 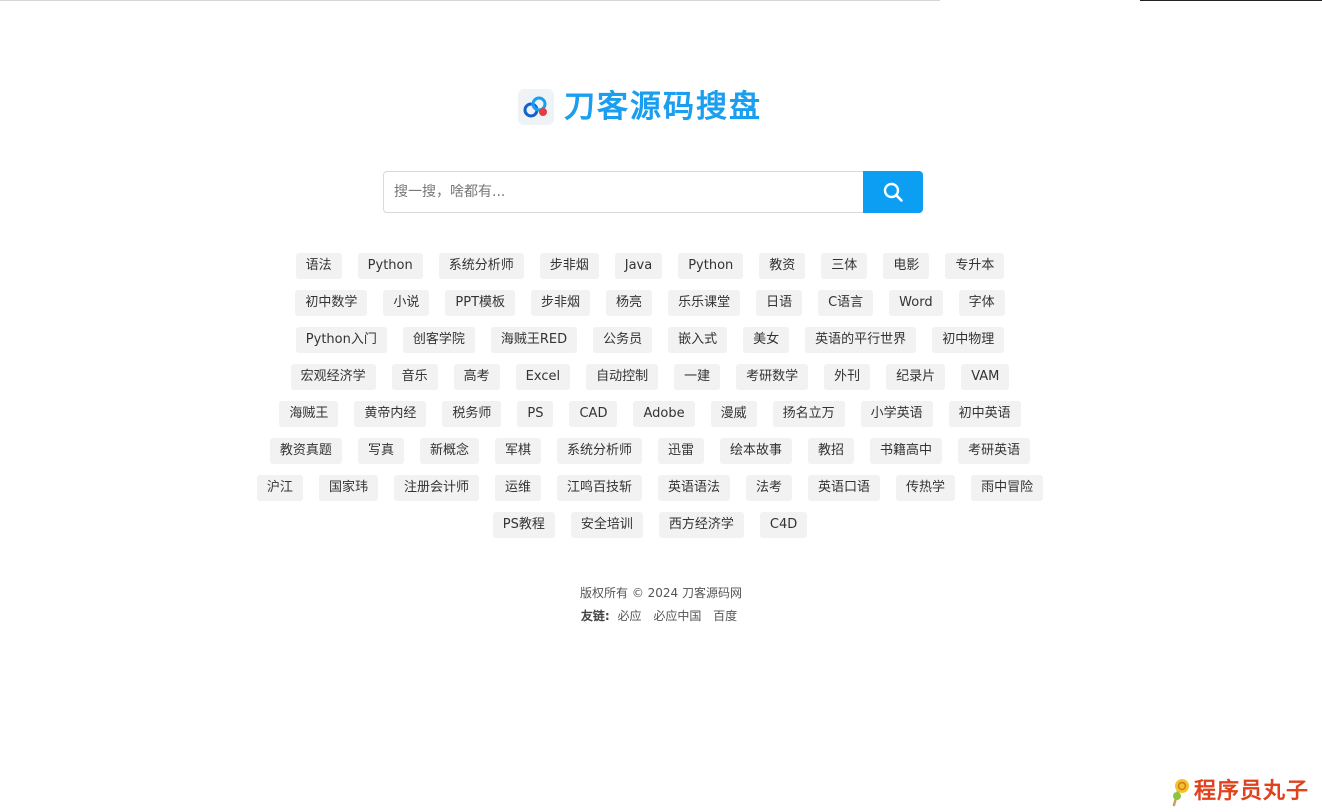 I want to click on search-tag: 安全培训, so click(x=606, y=525).